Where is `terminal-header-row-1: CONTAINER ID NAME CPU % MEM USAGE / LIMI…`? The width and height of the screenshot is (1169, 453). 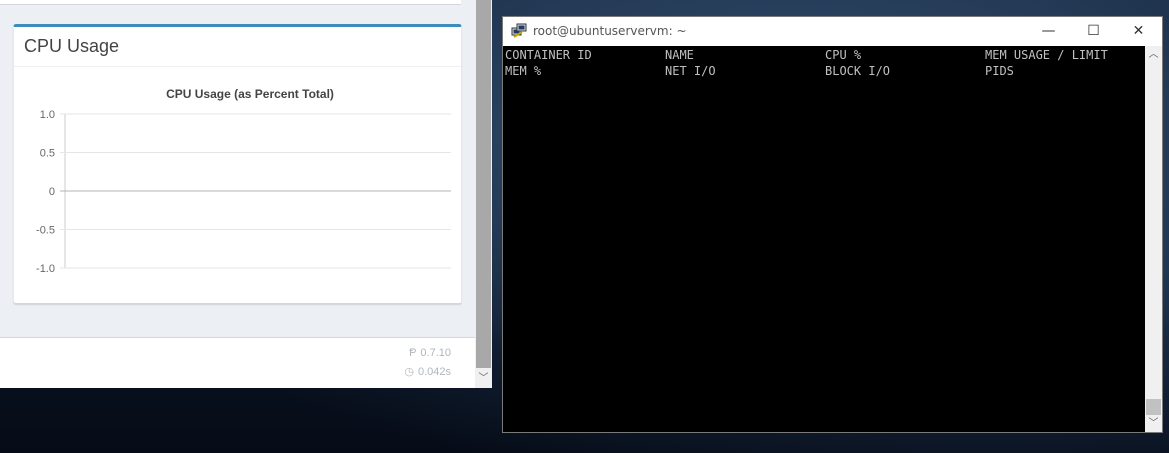 terminal-header-row-1: CONTAINER ID NAME CPU % MEM USAGE / LIMI… is located at coordinates (806, 56).